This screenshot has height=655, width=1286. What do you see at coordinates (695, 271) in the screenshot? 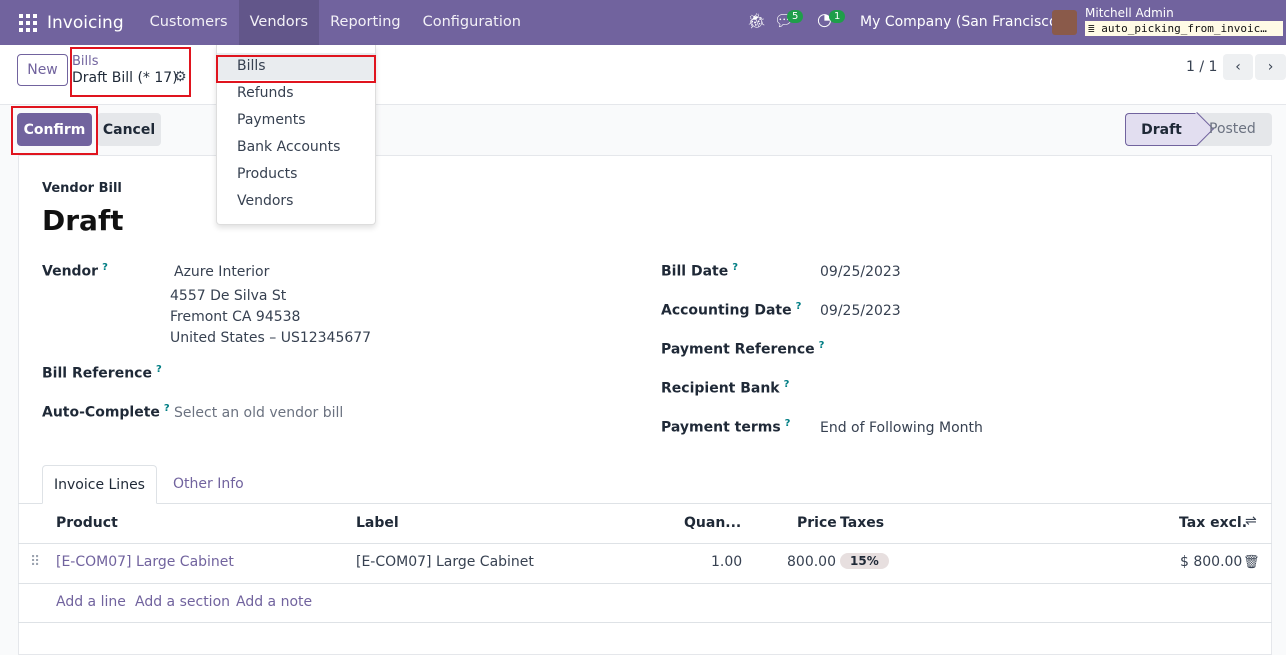
I see `bill-date-text: Bill Date` at bounding box center [695, 271].